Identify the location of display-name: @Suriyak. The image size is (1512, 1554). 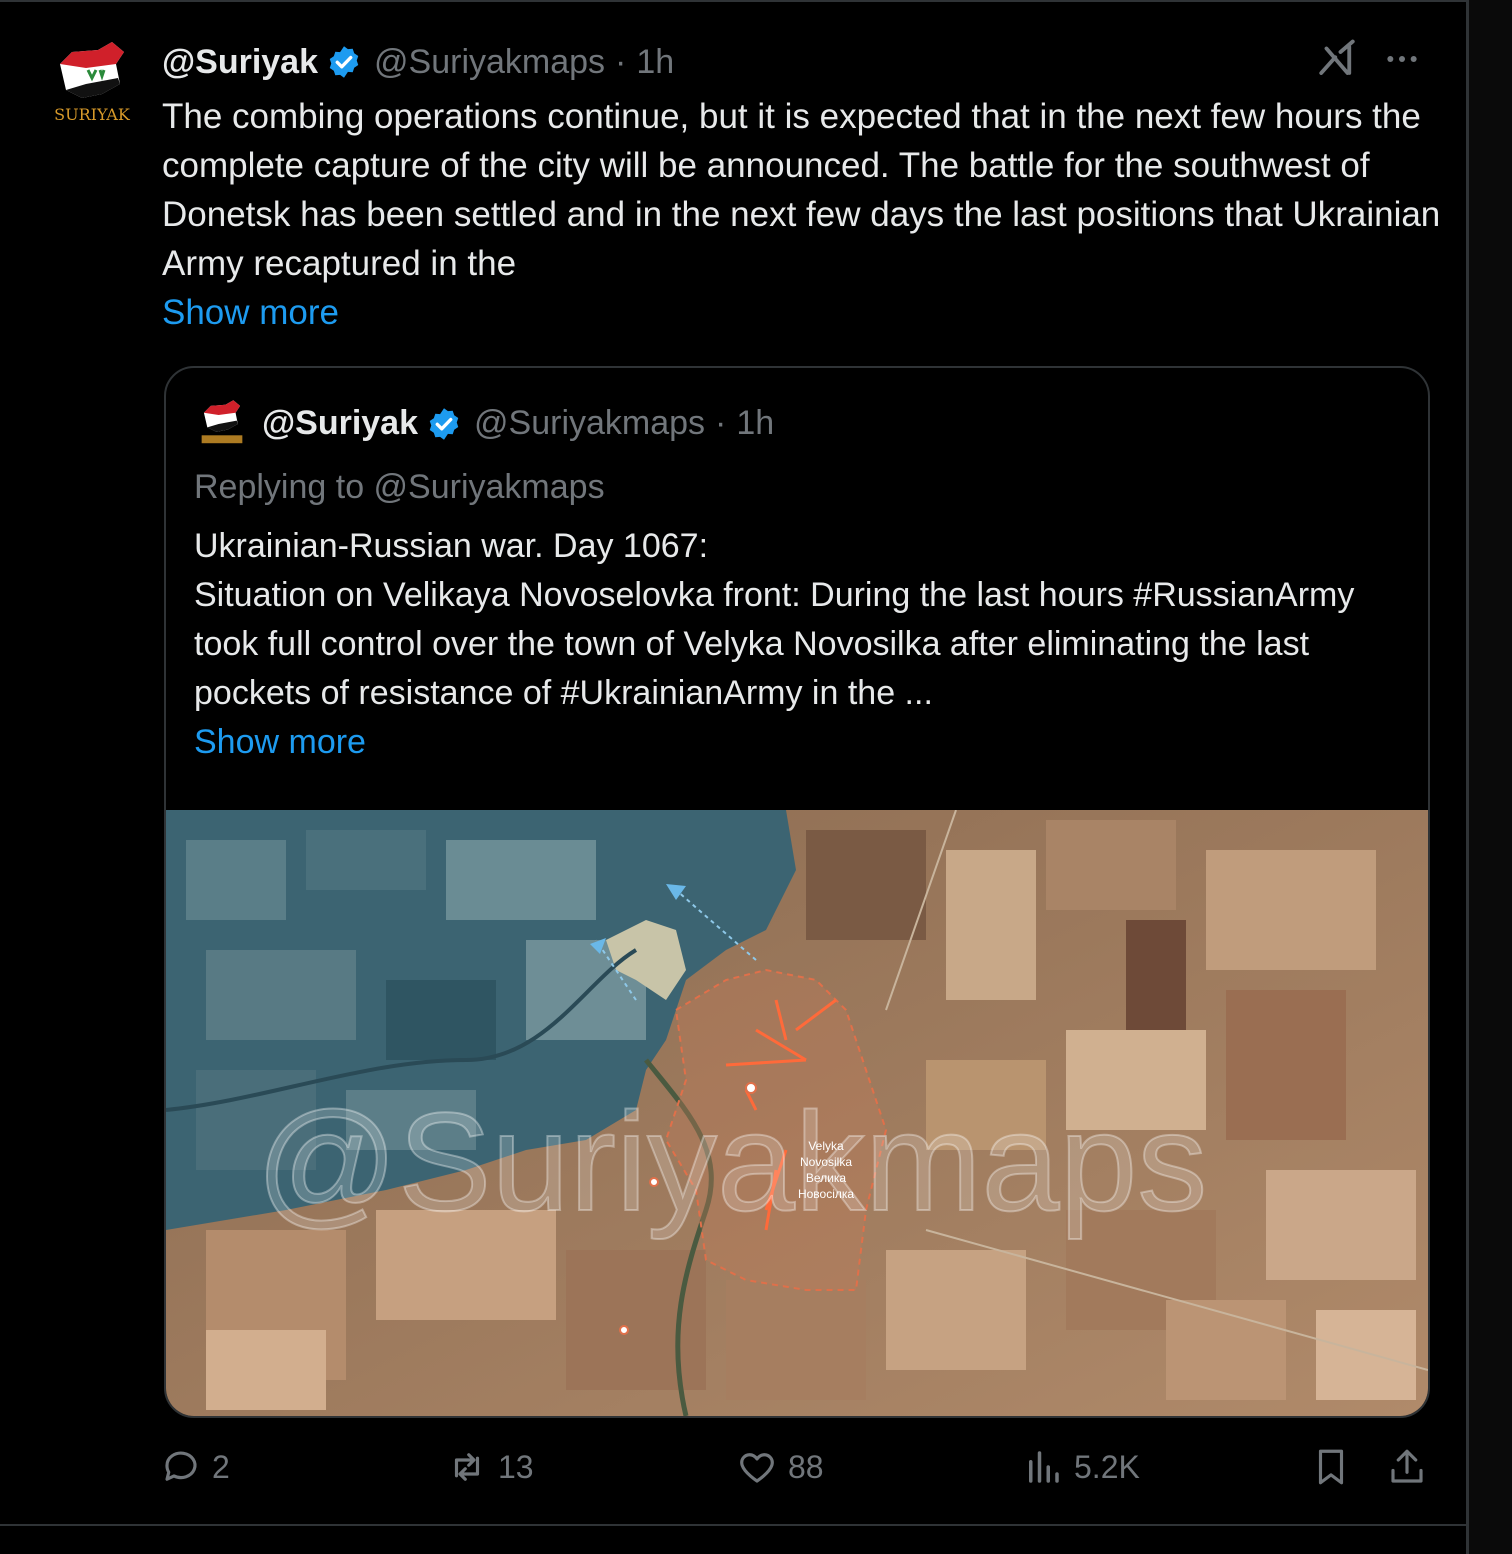
(240, 62).